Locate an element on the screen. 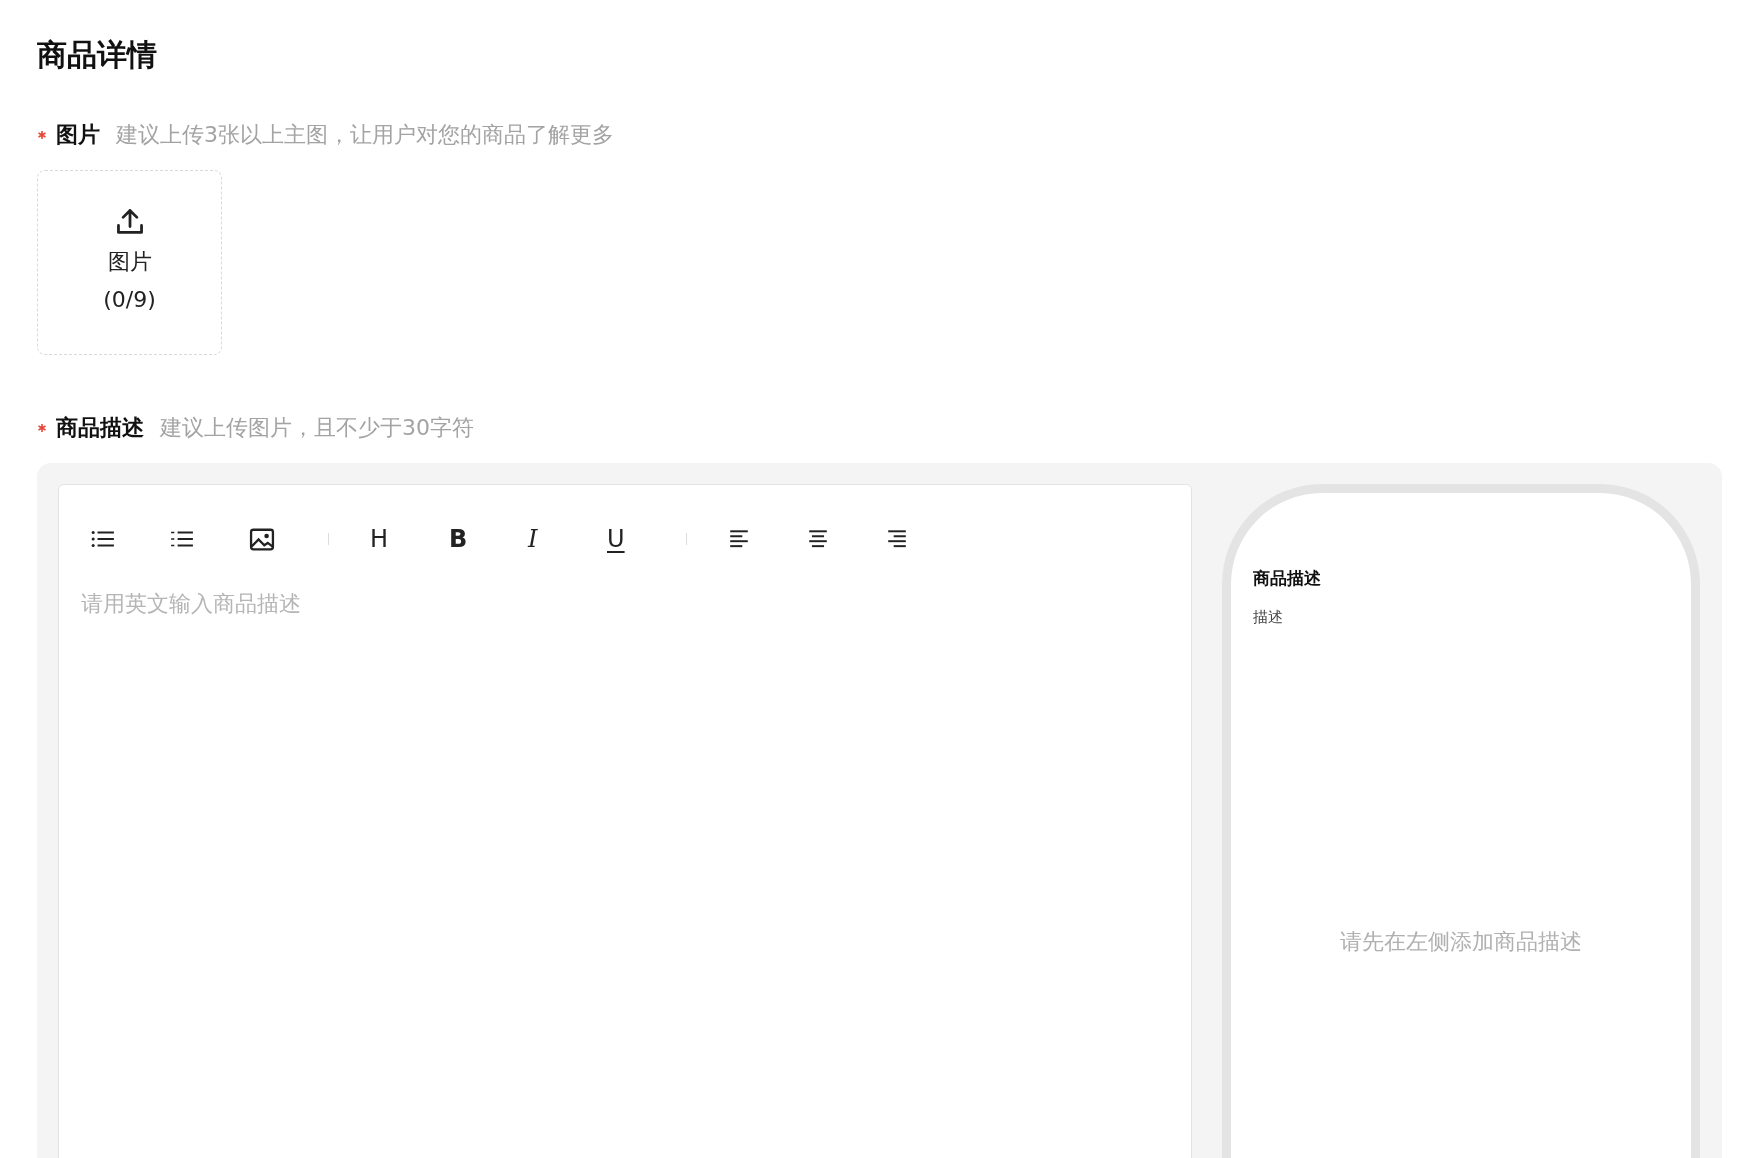 Image resolution: width=1744 pixels, height=1158 pixels. underline-button: U is located at coordinates (638, 539).